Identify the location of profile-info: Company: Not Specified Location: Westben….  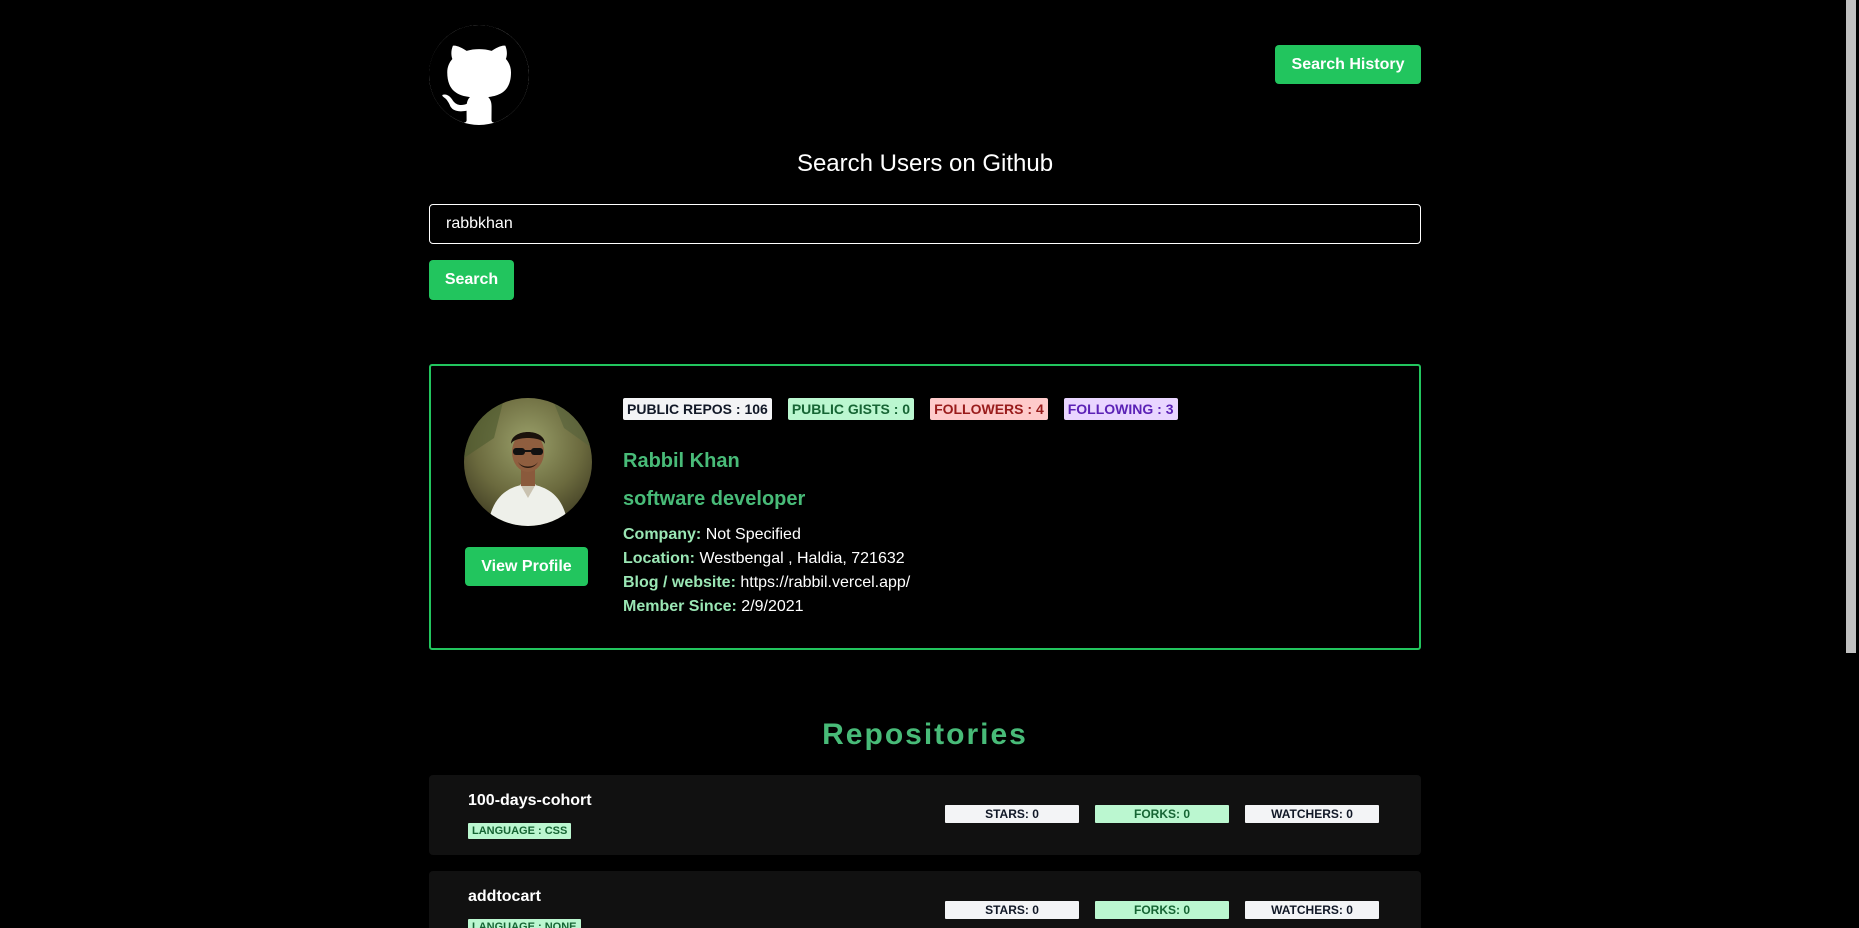
(766, 571).